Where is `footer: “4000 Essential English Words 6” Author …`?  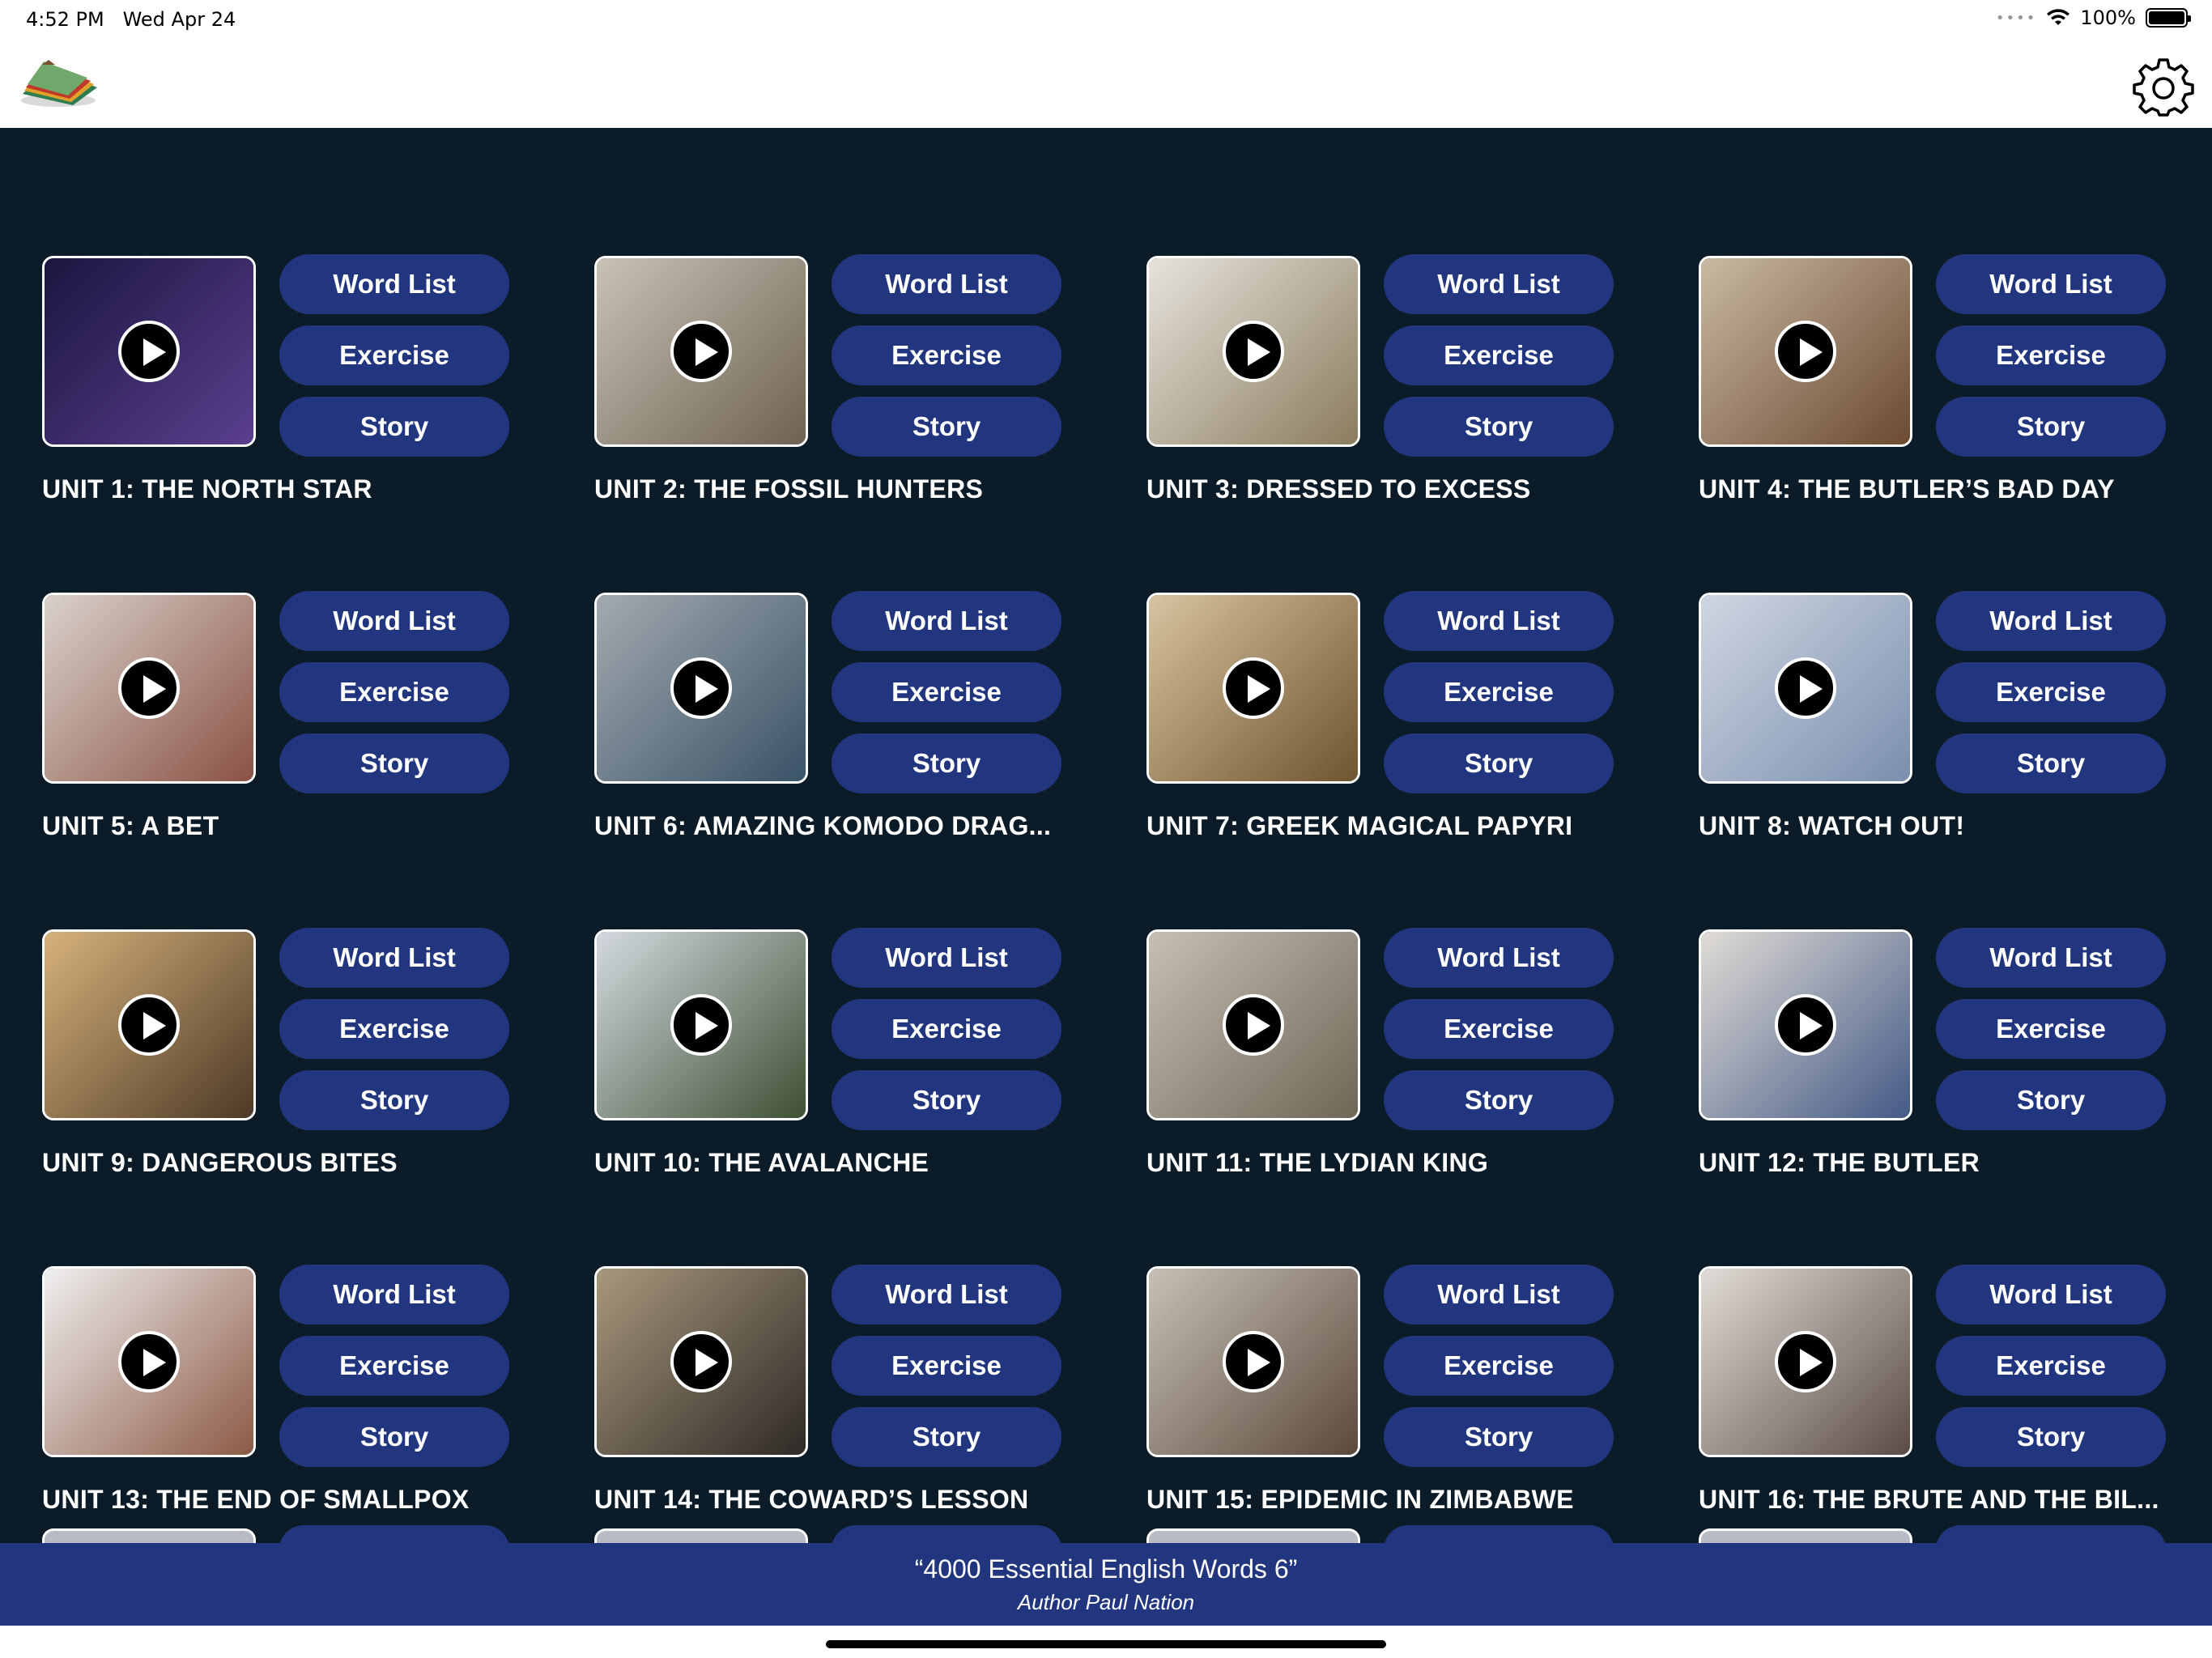
footer: “4000 Essential English Words 6” Author … is located at coordinates (1106, 1584).